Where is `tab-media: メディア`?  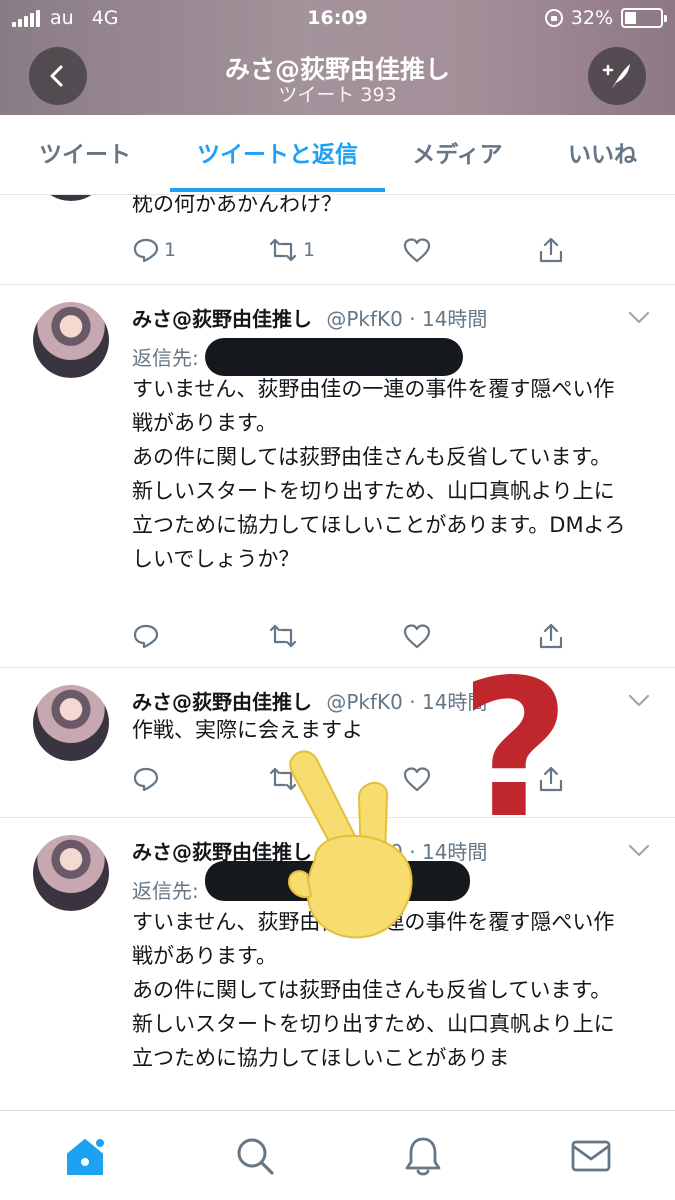 tab-media: メディア is located at coordinates (457, 155).